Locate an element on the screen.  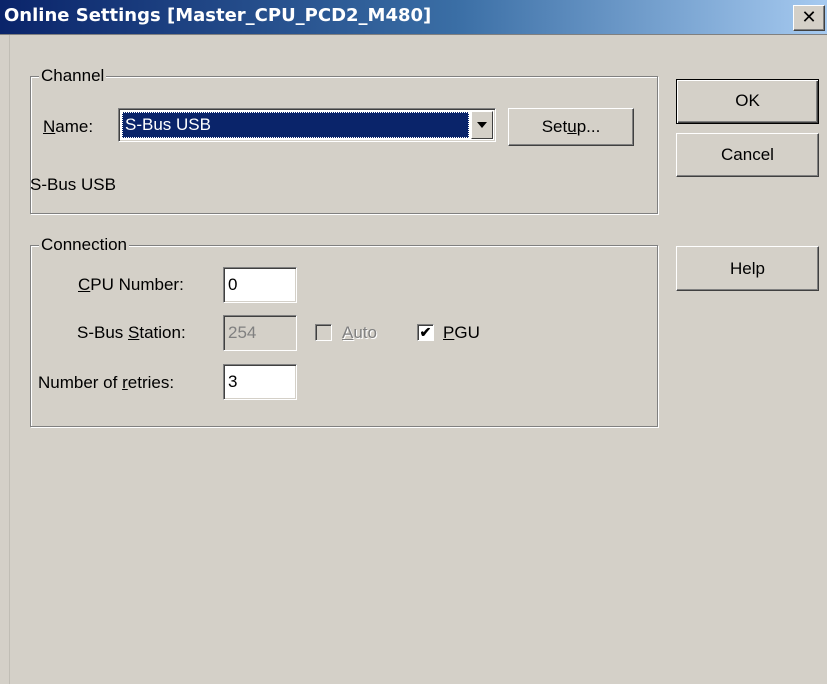
close-button: ✕ is located at coordinates (809, 18).